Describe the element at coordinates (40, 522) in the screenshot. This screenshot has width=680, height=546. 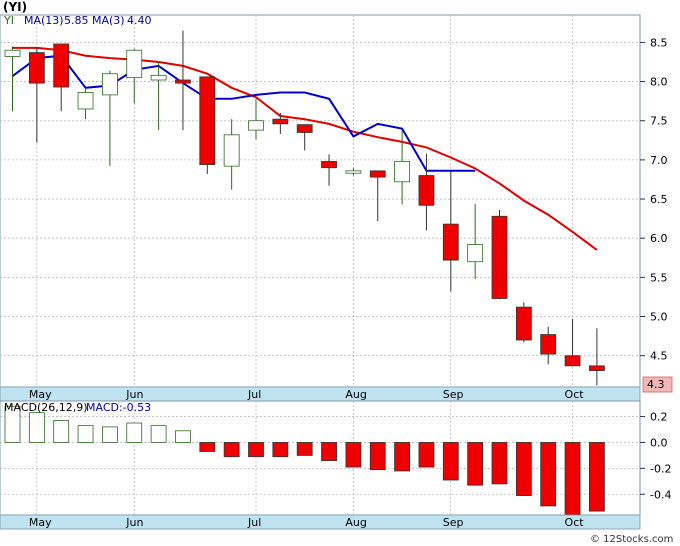
I see `macd-x-tick-label: May` at that location.